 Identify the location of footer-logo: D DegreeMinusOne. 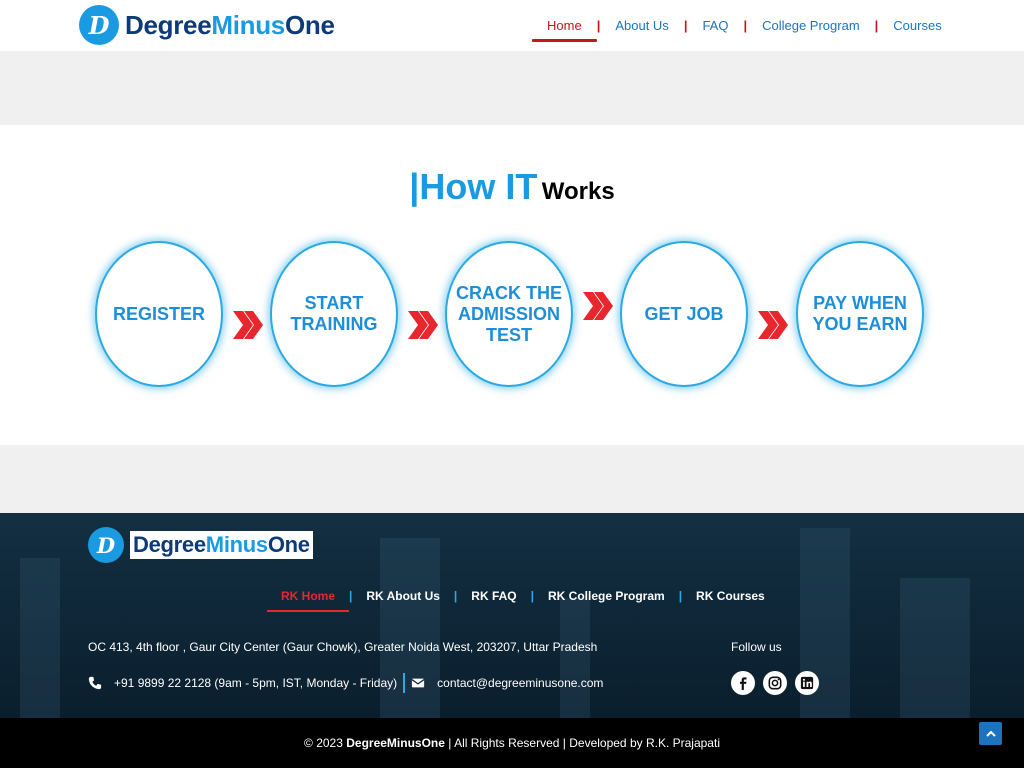
(200, 545).